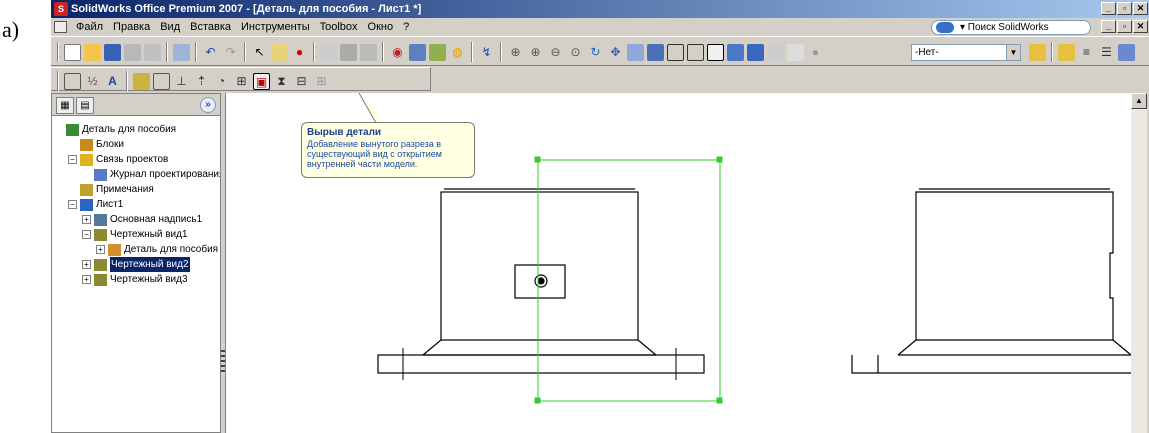 This screenshot has width=1149, height=433. Describe the element at coordinates (299, 52) in the screenshot. I see `traffic-light-icon: ●` at that location.